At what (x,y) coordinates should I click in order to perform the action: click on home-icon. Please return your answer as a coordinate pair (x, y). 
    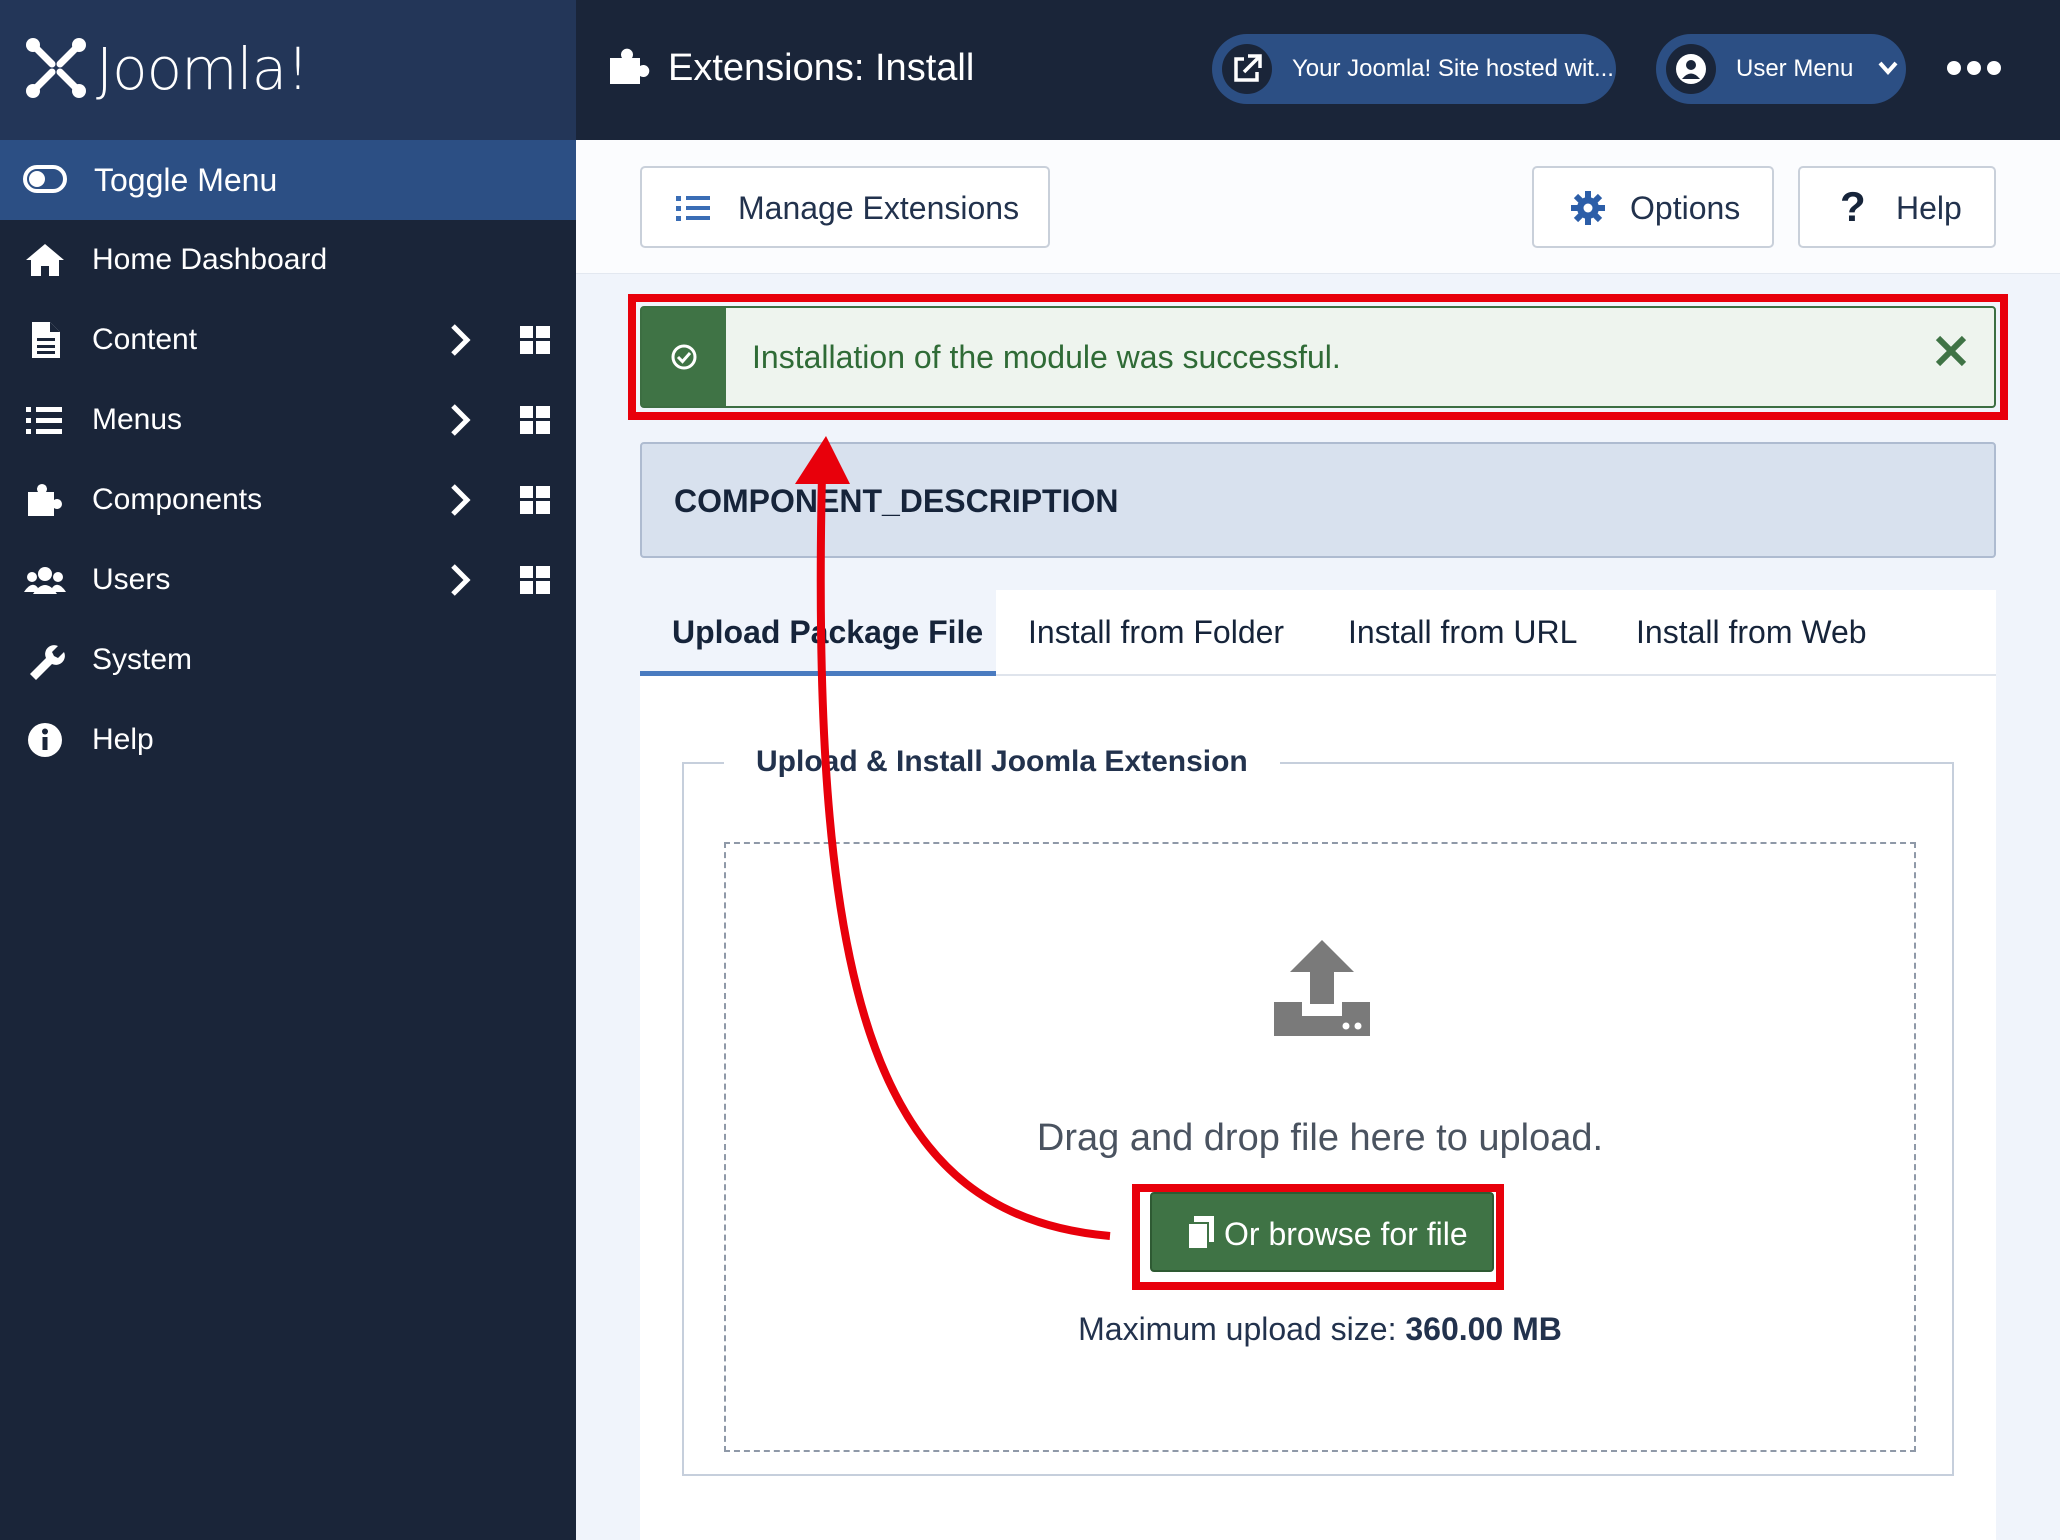
    Looking at the image, I should click on (45, 260).